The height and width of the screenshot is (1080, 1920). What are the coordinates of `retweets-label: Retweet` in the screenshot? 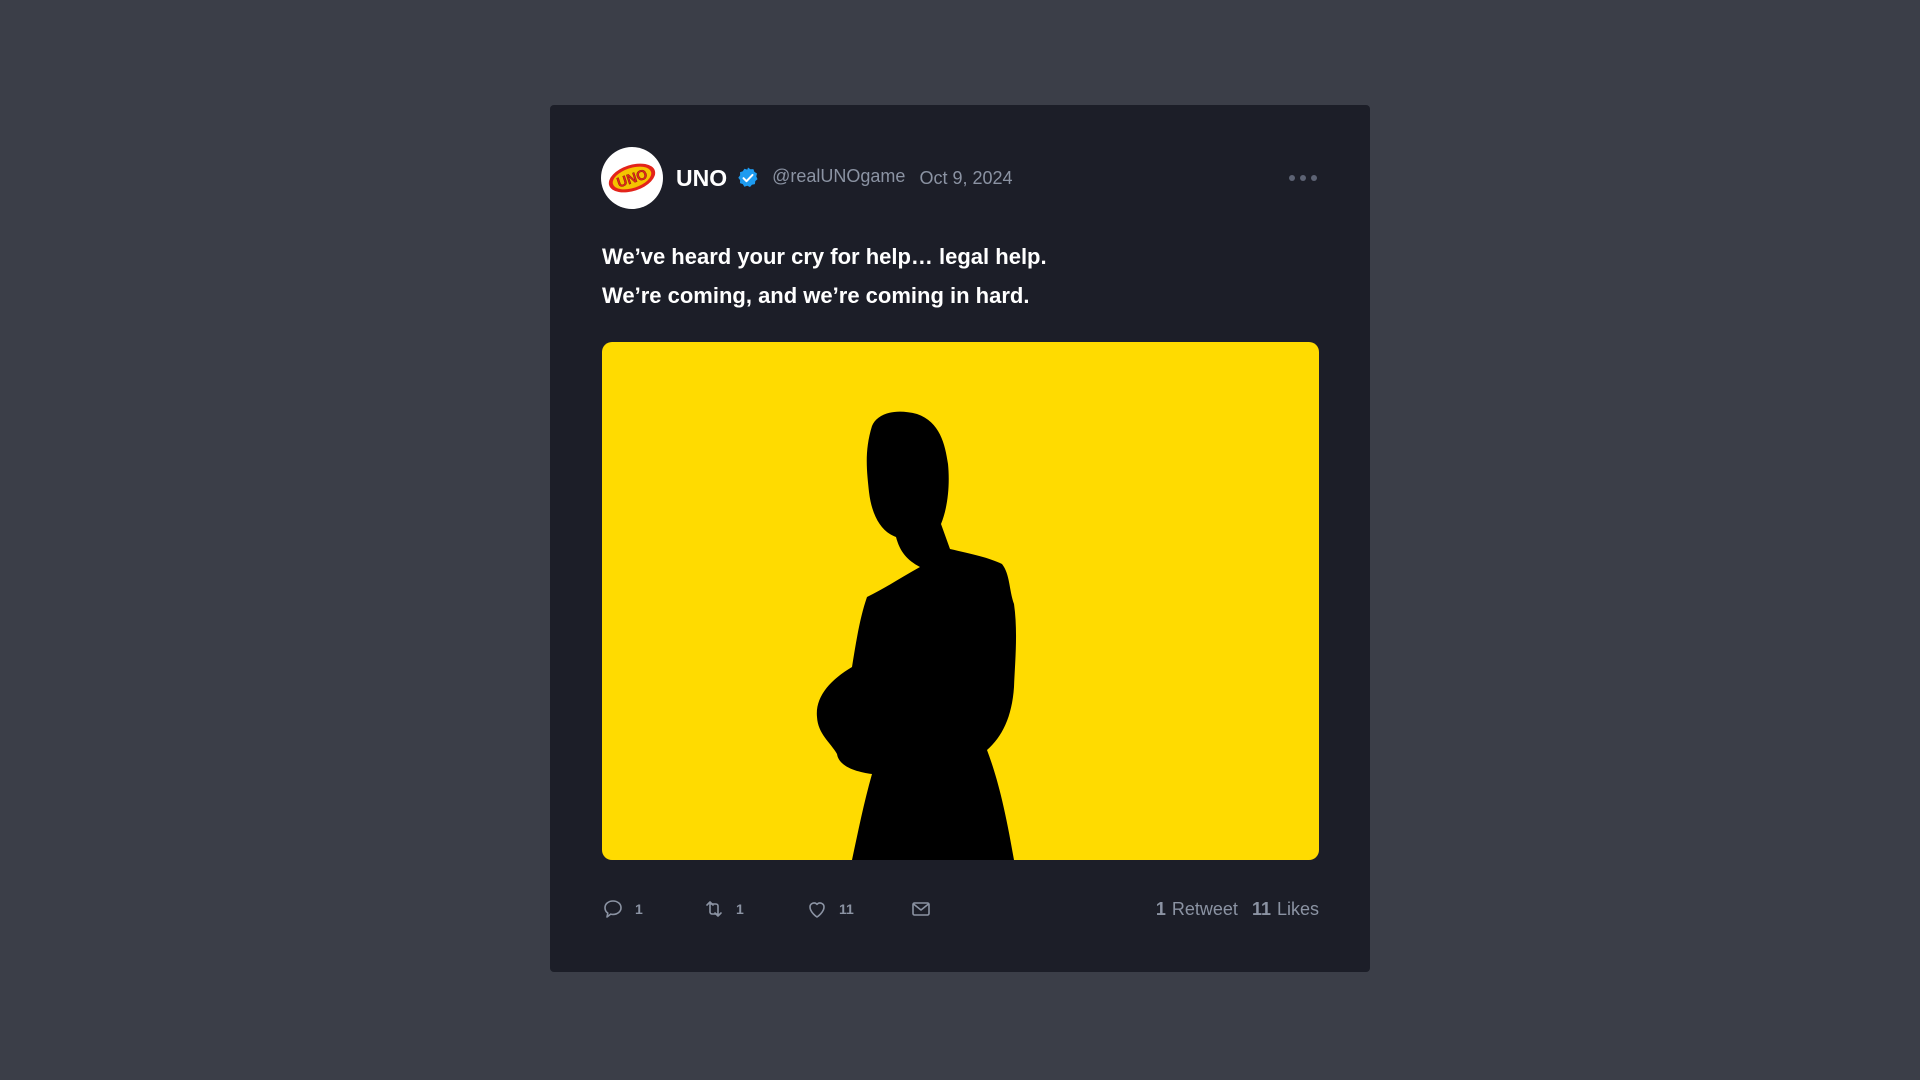 It's located at (1204, 908).